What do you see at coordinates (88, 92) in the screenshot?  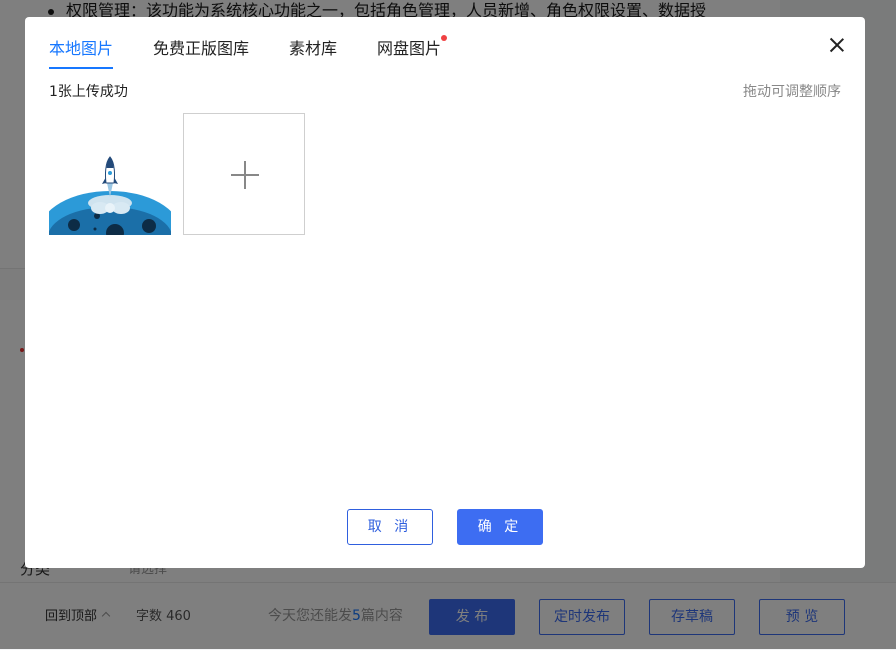 I see `upload-status: 1张上传成功` at bounding box center [88, 92].